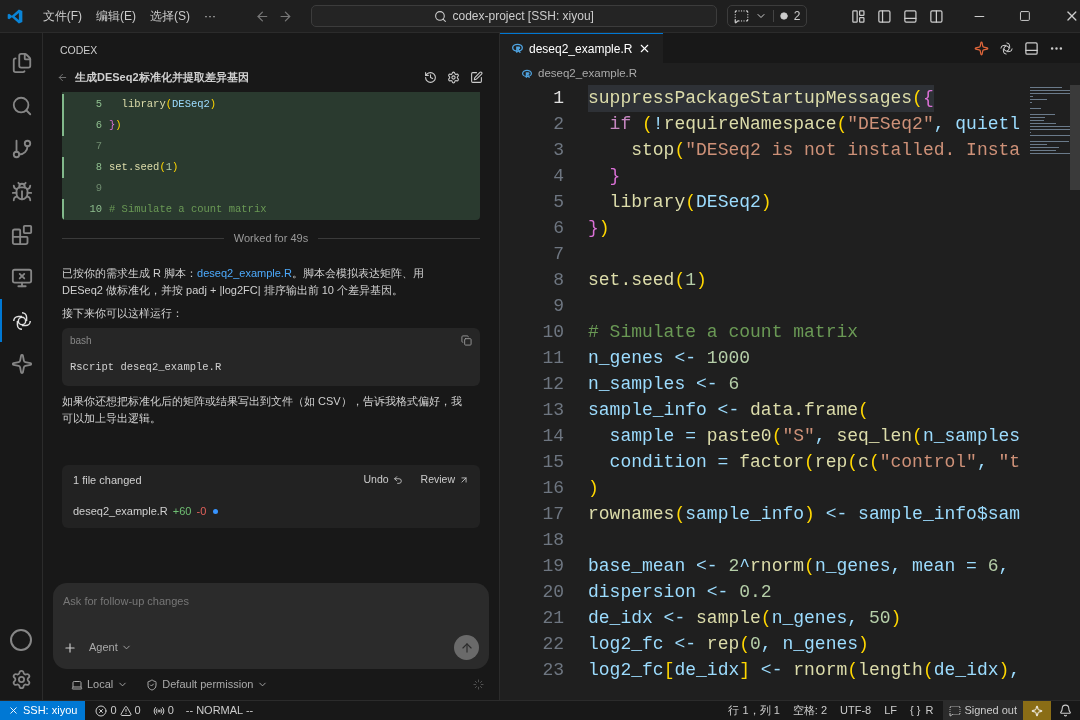  Describe the element at coordinates (123, 313) in the screenshot. I see `run-hint: 接下来你可以这样运行：` at that location.